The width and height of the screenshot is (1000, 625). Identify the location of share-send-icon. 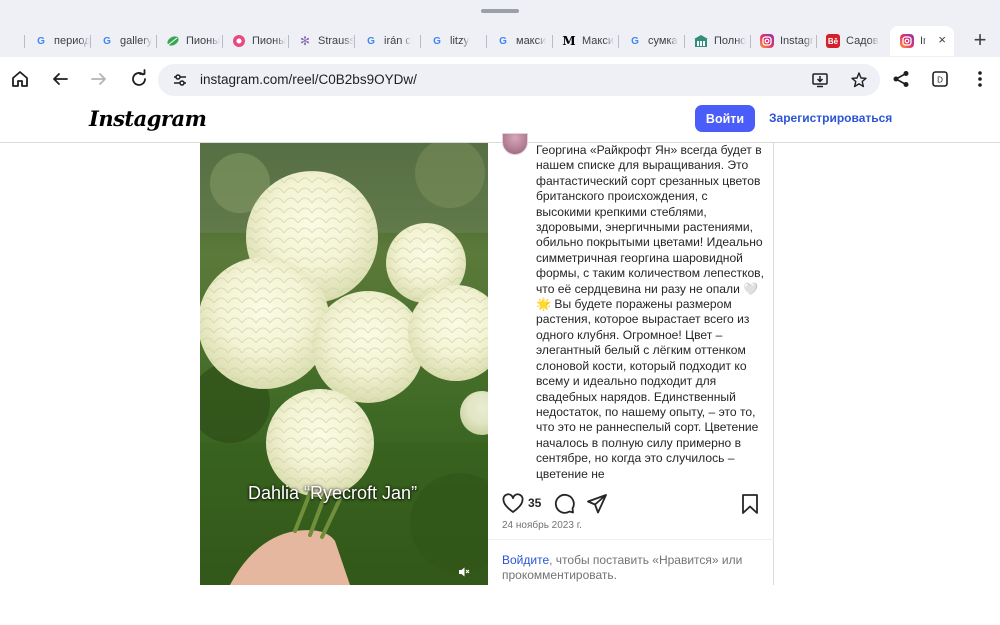
(597, 506).